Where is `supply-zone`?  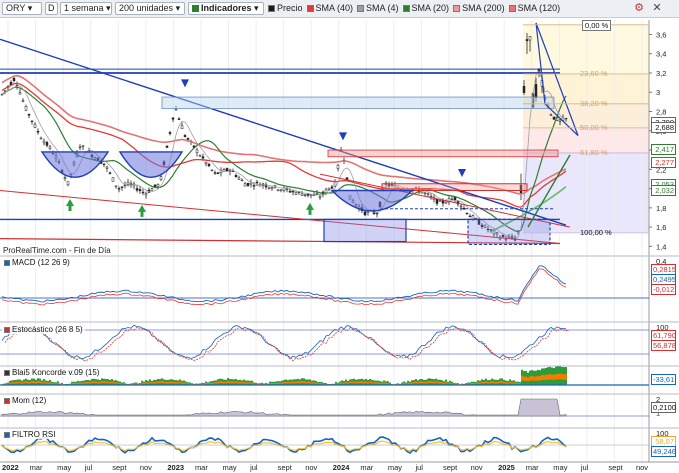 supply-zone is located at coordinates (358, 103).